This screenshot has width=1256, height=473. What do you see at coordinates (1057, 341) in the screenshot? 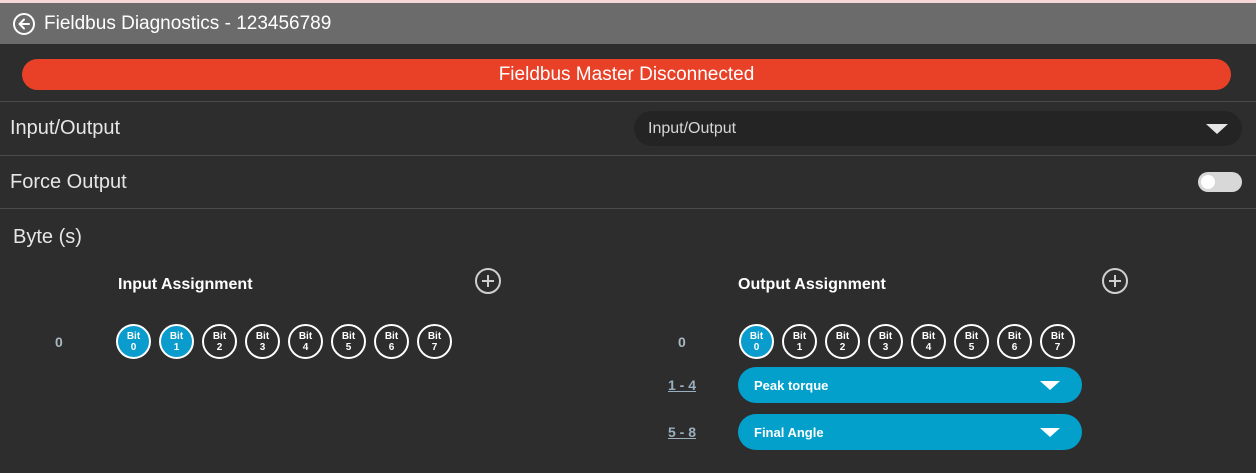
I see `output-bit-7: Bit 7` at bounding box center [1057, 341].